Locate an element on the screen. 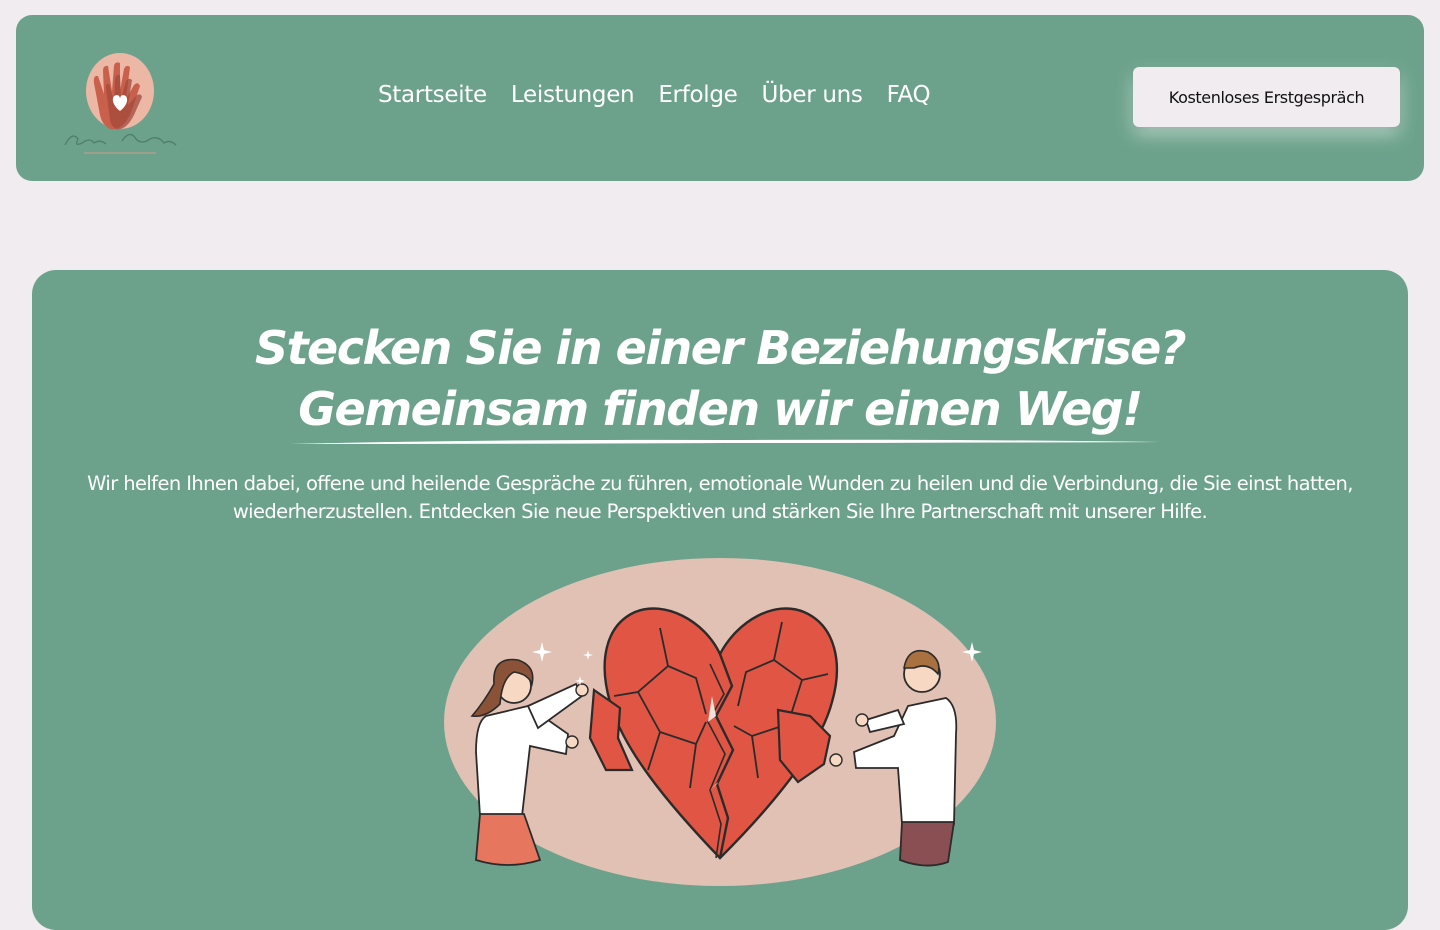 This screenshot has height=930, width=1440. nav-erfolge: Erfolge is located at coordinates (698, 95).